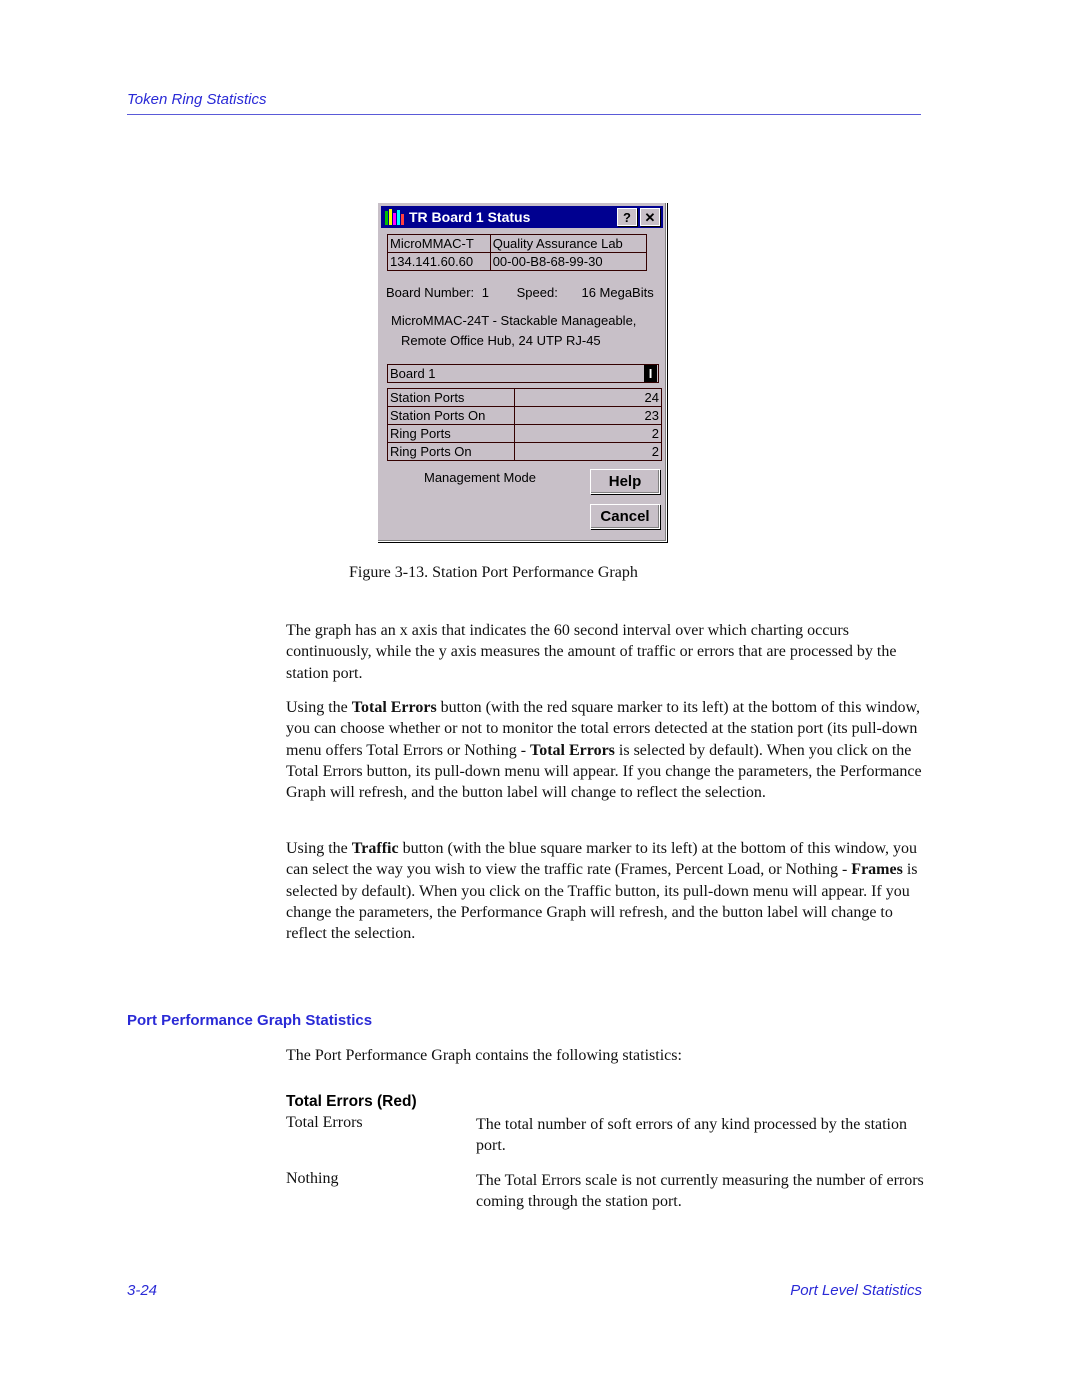 The width and height of the screenshot is (1080, 1397). I want to click on stat-value: 24, so click(588, 397).